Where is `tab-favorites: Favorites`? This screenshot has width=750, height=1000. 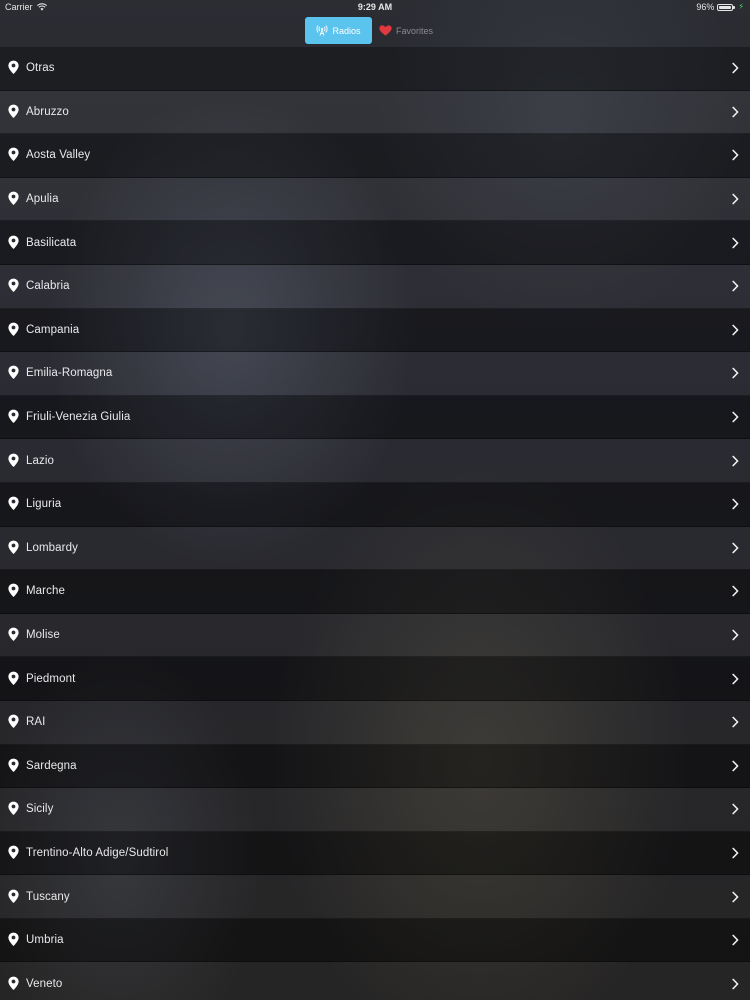 tab-favorites: Favorites is located at coordinates (406, 30).